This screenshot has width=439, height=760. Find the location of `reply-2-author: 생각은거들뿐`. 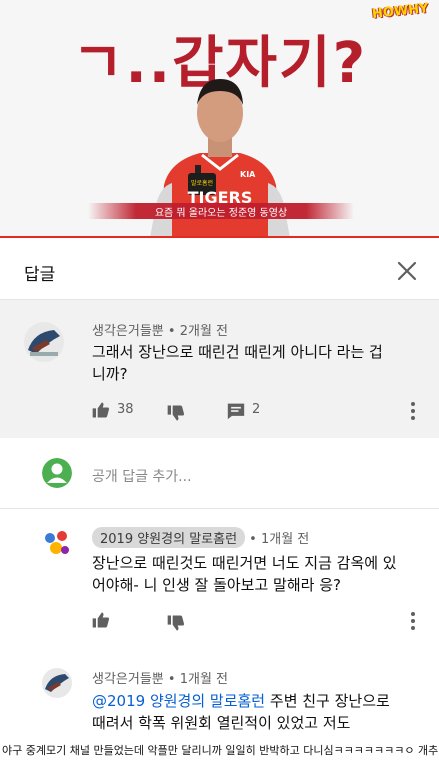

reply-2-author: 생각은거들뿐 is located at coordinates (128, 679).